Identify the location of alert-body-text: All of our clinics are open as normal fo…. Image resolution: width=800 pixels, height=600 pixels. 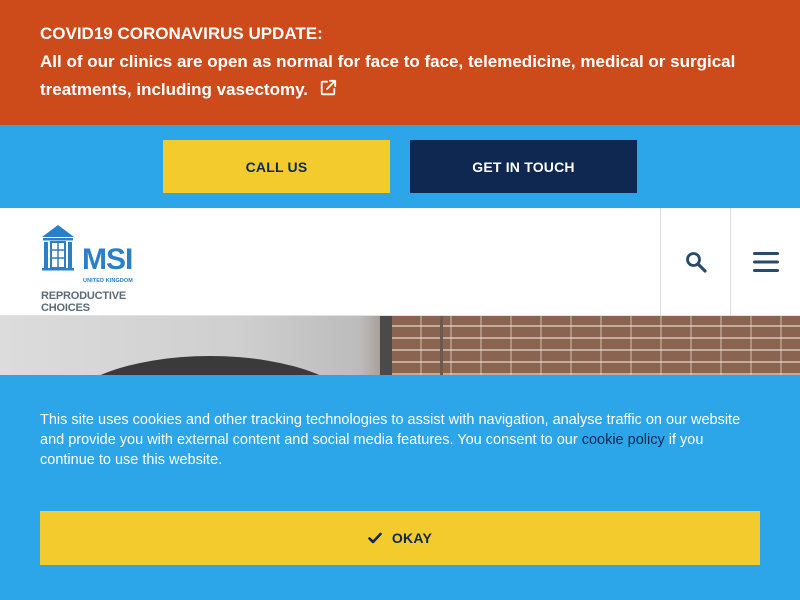
(387, 75).